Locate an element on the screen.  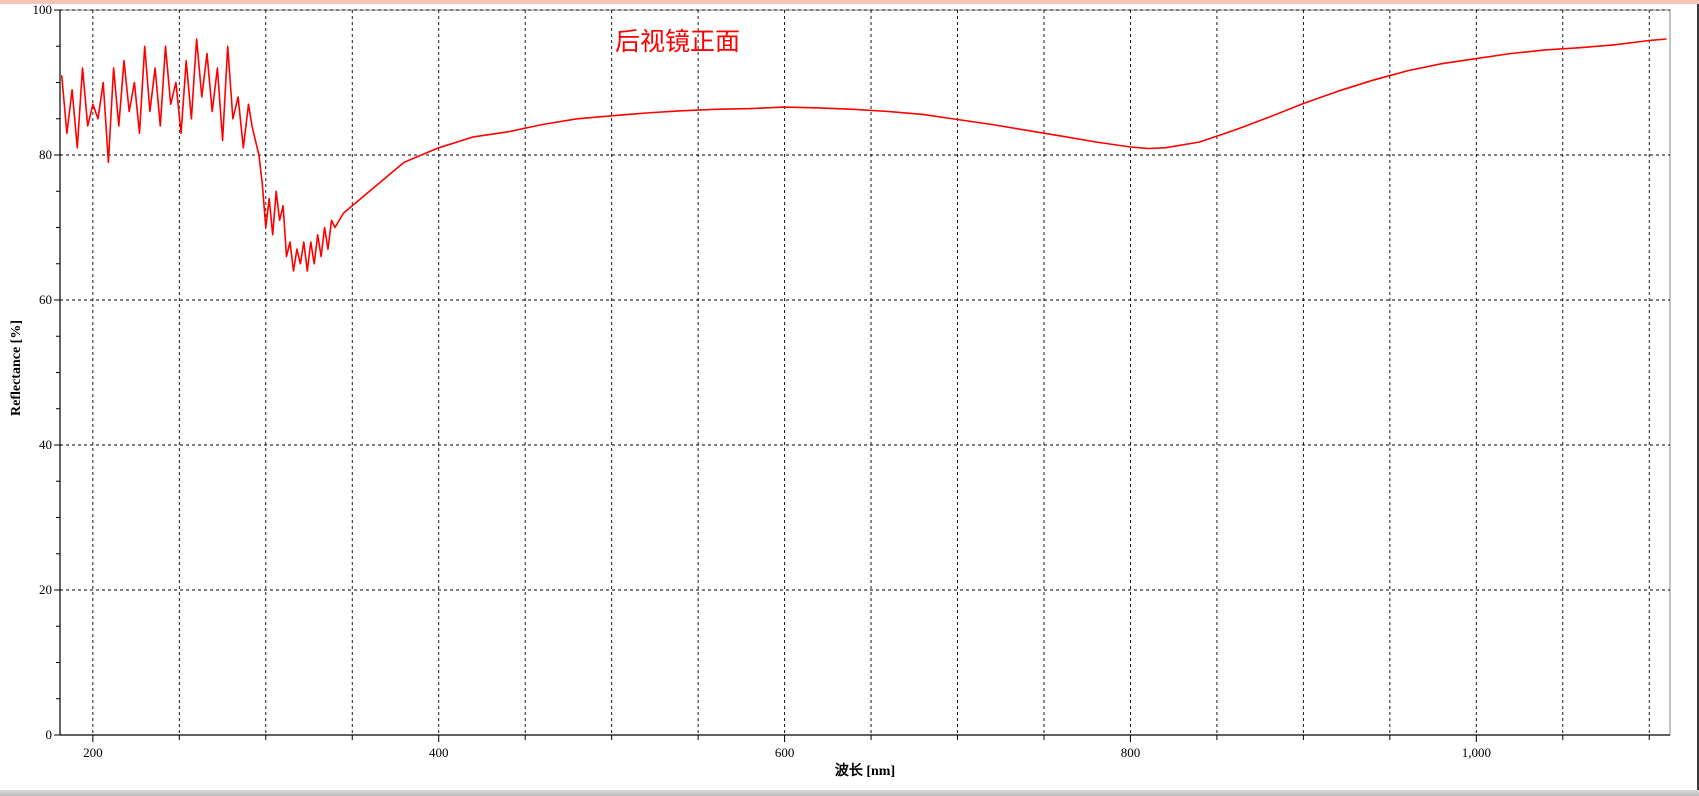
y-axis-title: Reflectance [%] is located at coordinates (16, 368).